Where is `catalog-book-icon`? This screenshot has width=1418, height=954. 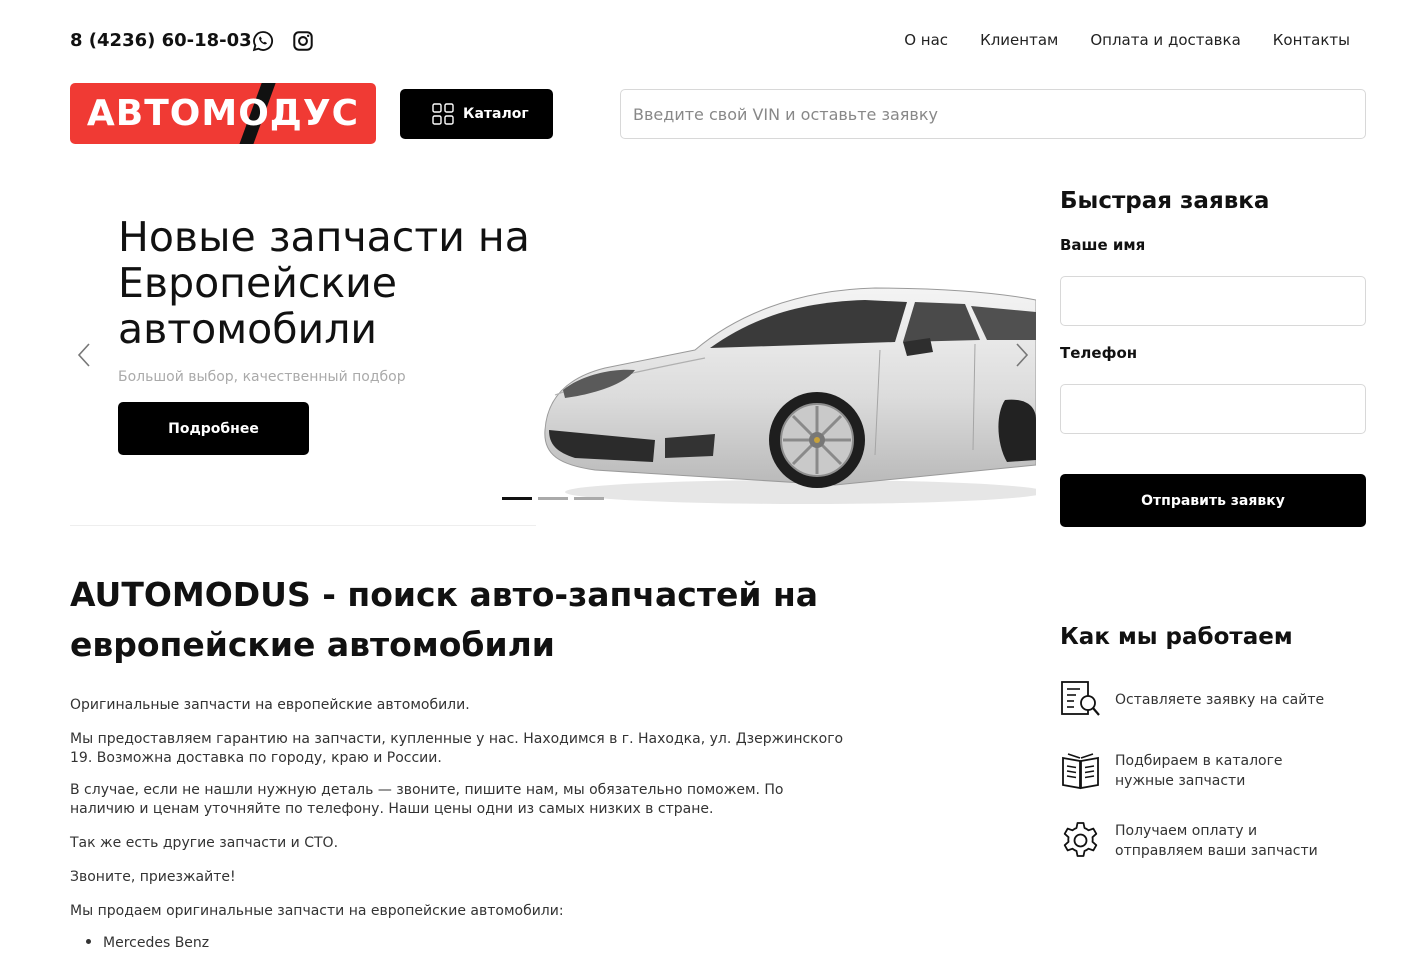
catalog-book-icon is located at coordinates (1080, 771).